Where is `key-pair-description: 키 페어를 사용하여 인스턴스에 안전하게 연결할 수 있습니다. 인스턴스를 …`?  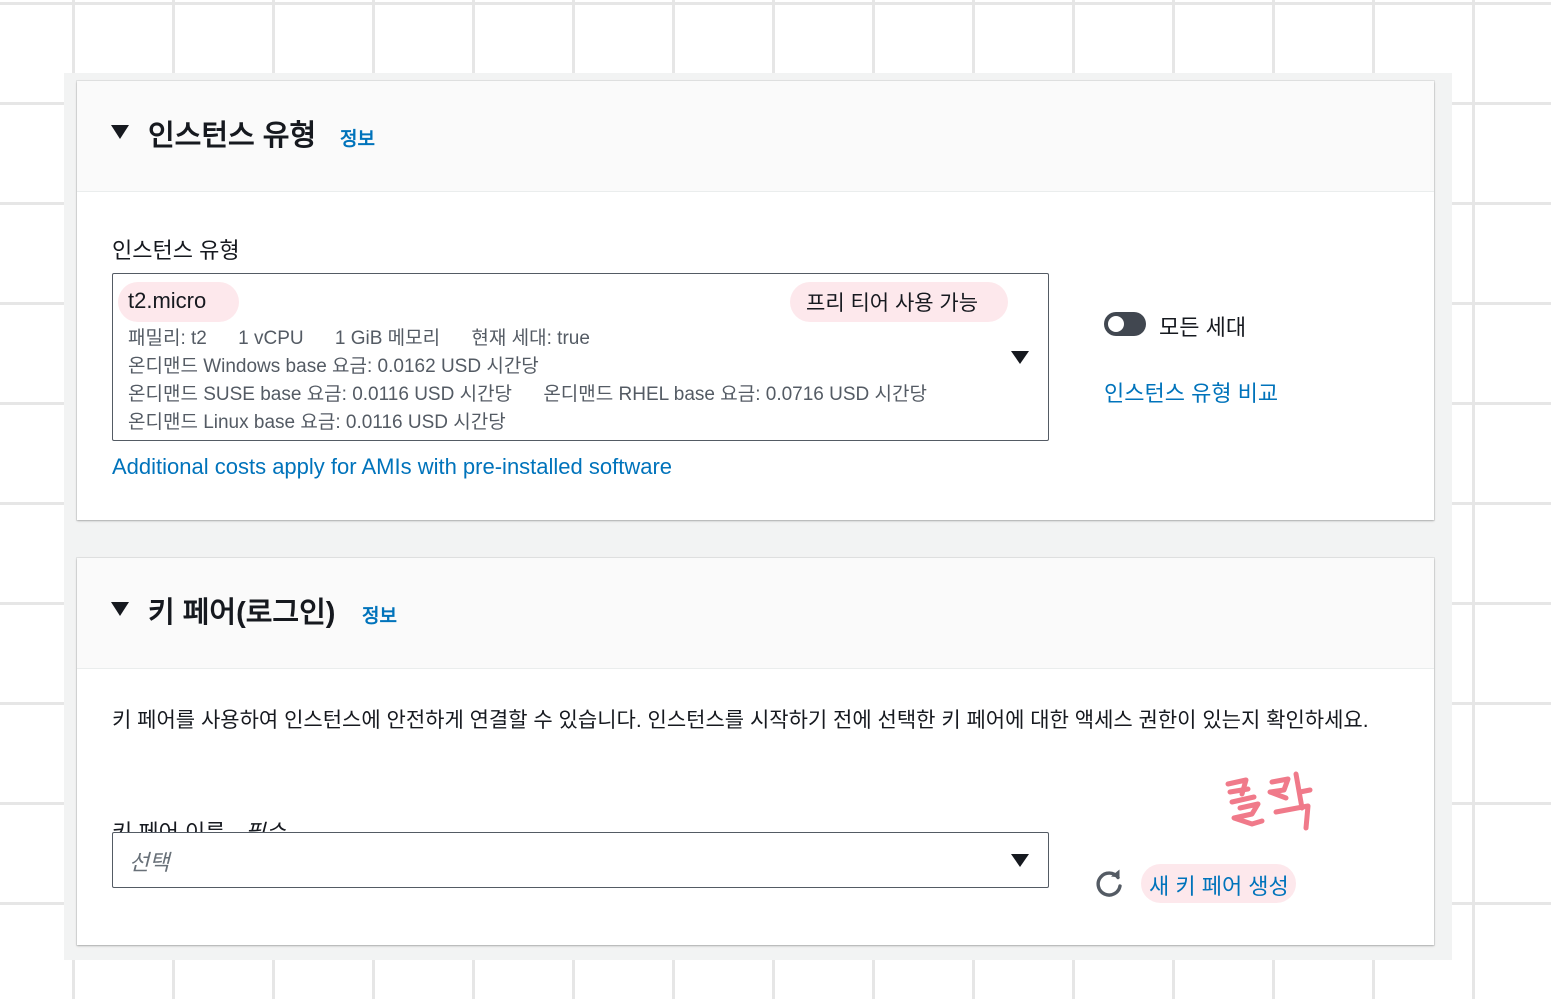 key-pair-description: 키 페어를 사용하여 인스턴스에 안전하게 연결할 수 있습니다. 인스턴스를 … is located at coordinates (740, 720).